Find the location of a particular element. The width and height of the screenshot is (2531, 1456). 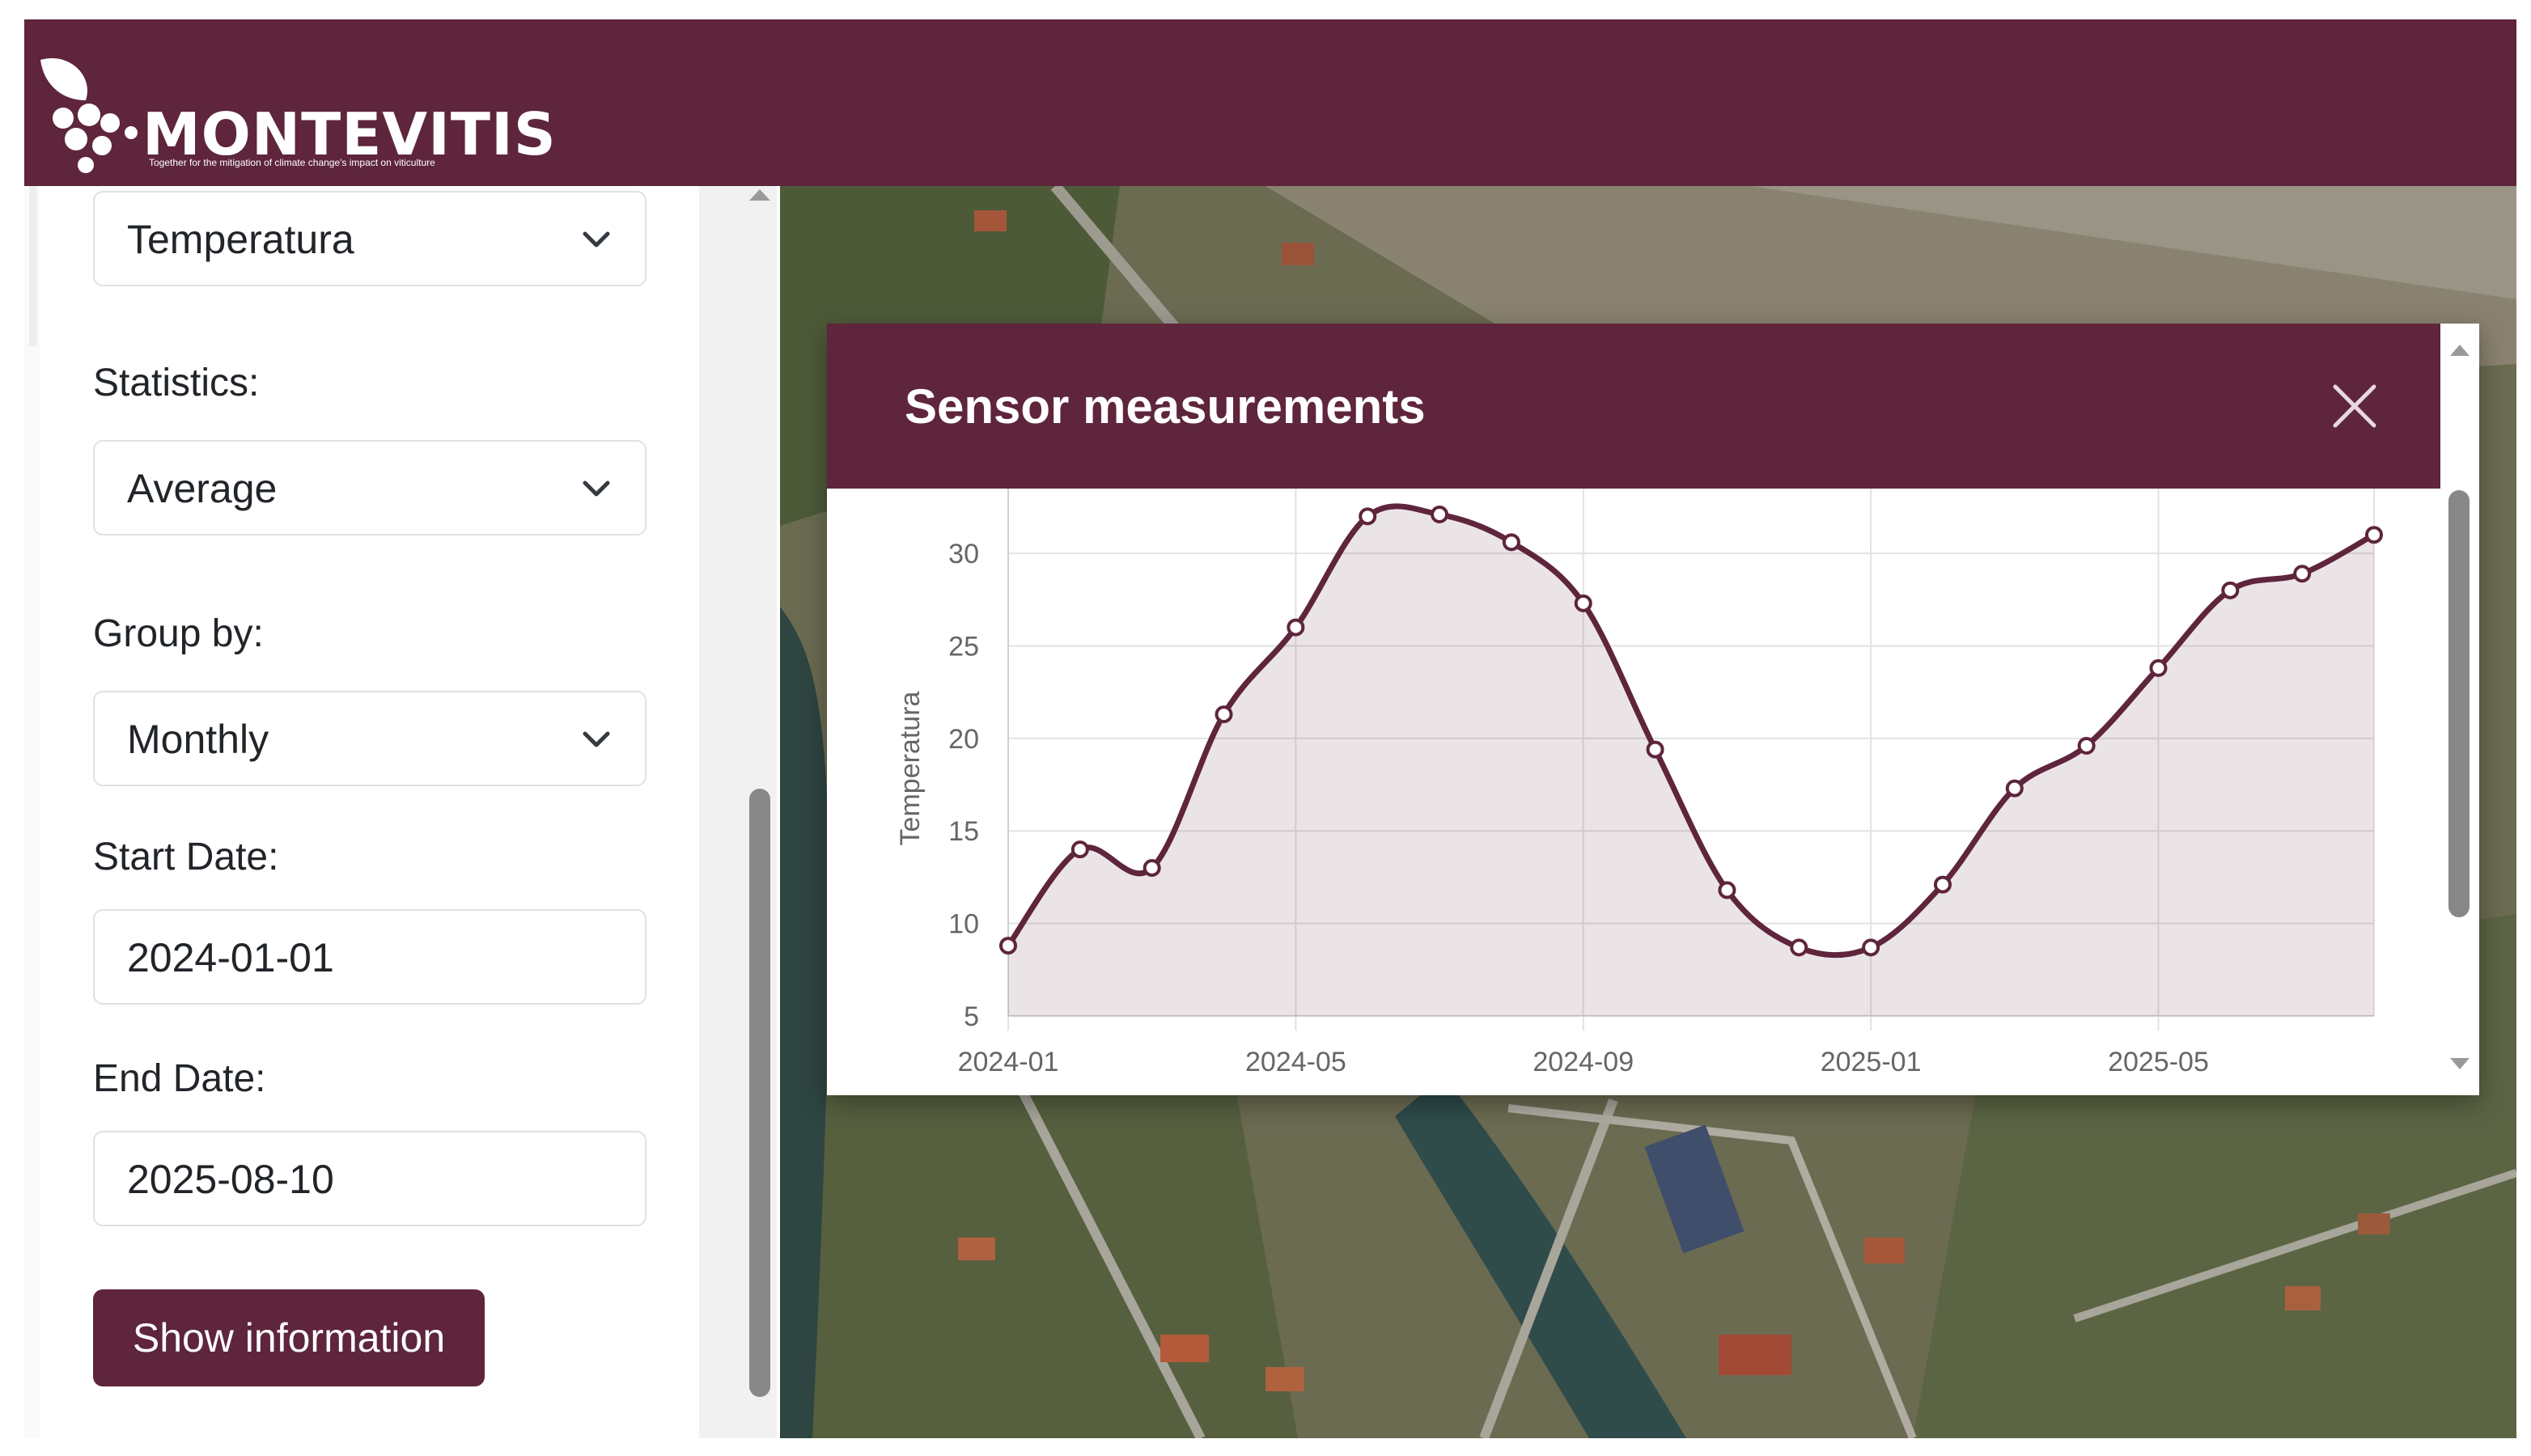

y-tick-label: 15 is located at coordinates (963, 831).